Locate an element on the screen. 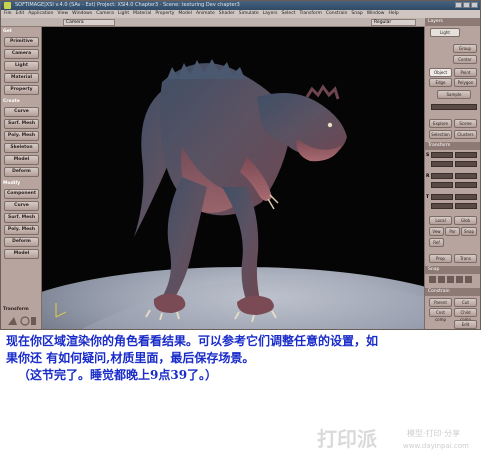 The image size is (481, 457). material-button: Material is located at coordinates (21, 78).